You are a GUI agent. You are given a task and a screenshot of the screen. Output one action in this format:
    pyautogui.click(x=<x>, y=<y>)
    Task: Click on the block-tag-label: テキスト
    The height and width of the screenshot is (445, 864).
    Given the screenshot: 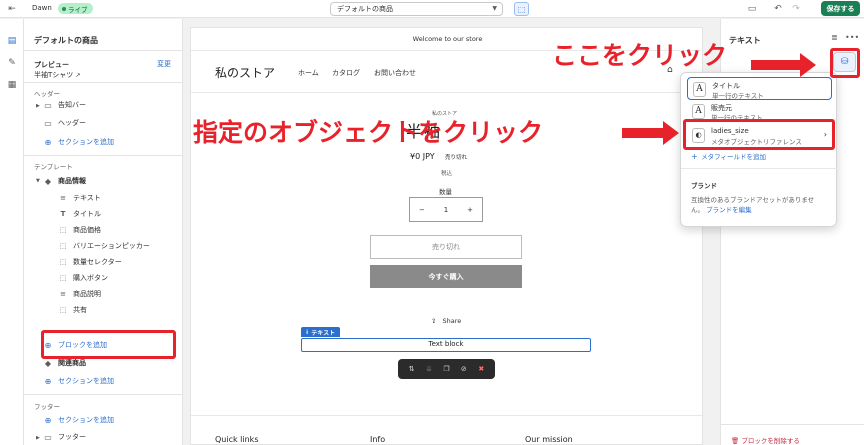 What is the action you would take?
    pyautogui.click(x=323, y=333)
    